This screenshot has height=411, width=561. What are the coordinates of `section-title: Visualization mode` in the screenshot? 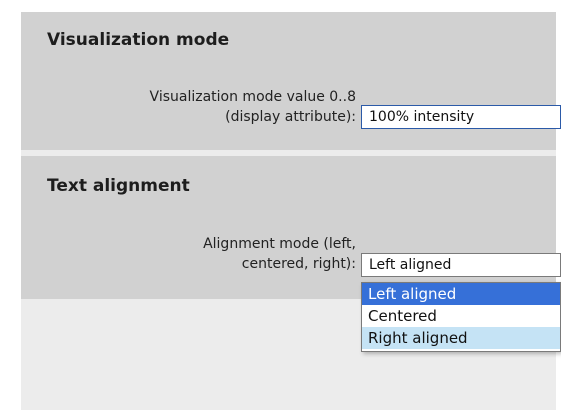 It's located at (138, 40).